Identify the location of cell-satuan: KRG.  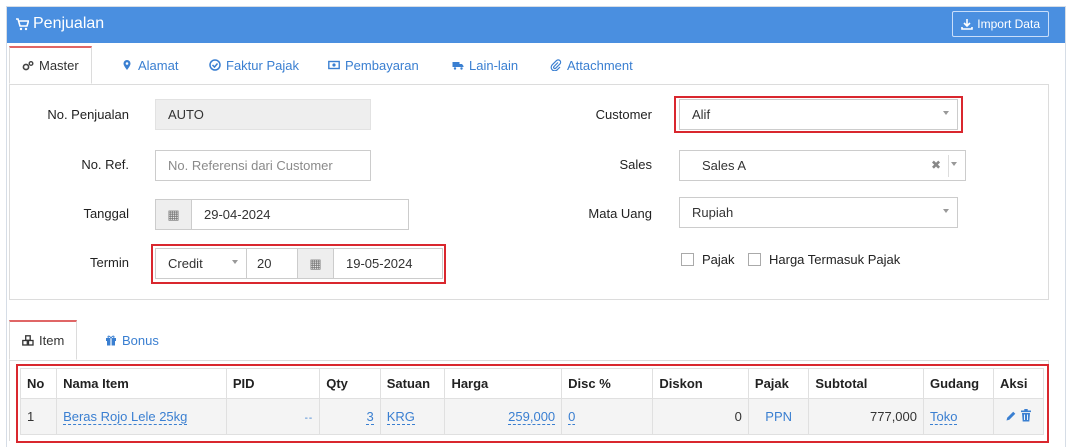
(412, 416).